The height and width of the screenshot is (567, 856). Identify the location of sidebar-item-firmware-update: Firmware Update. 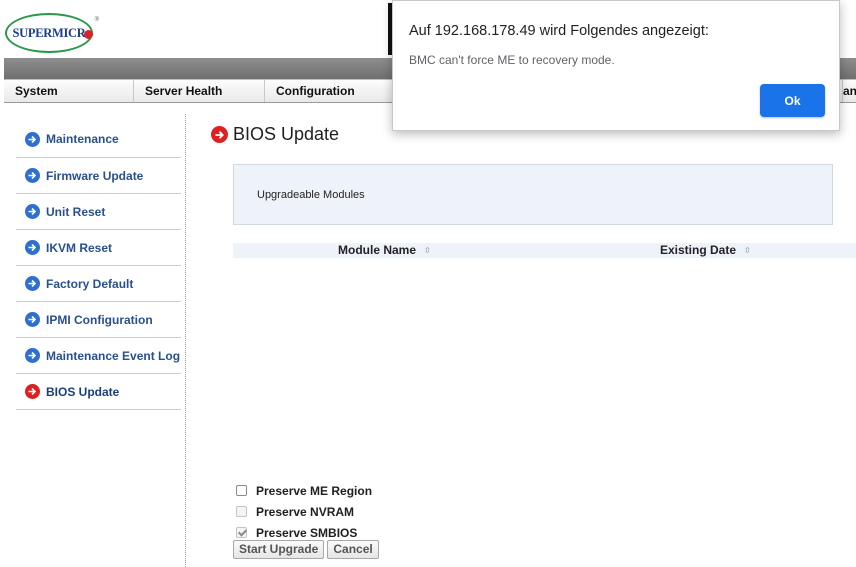
(98, 176).